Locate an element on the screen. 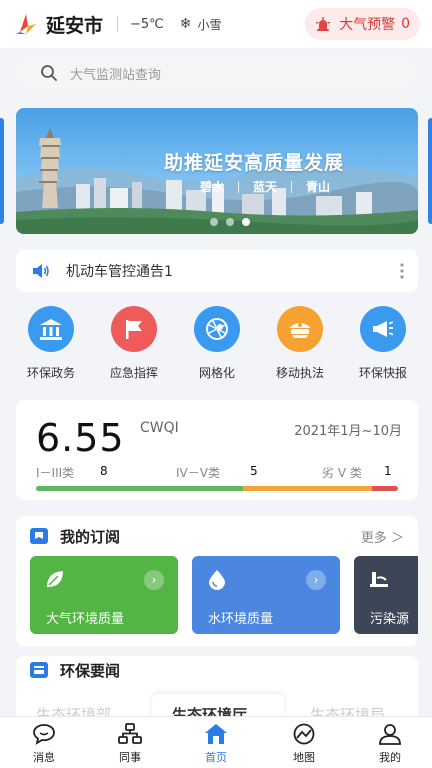 The image size is (432, 768). tab-messages: 消息 is located at coordinates (44, 744).